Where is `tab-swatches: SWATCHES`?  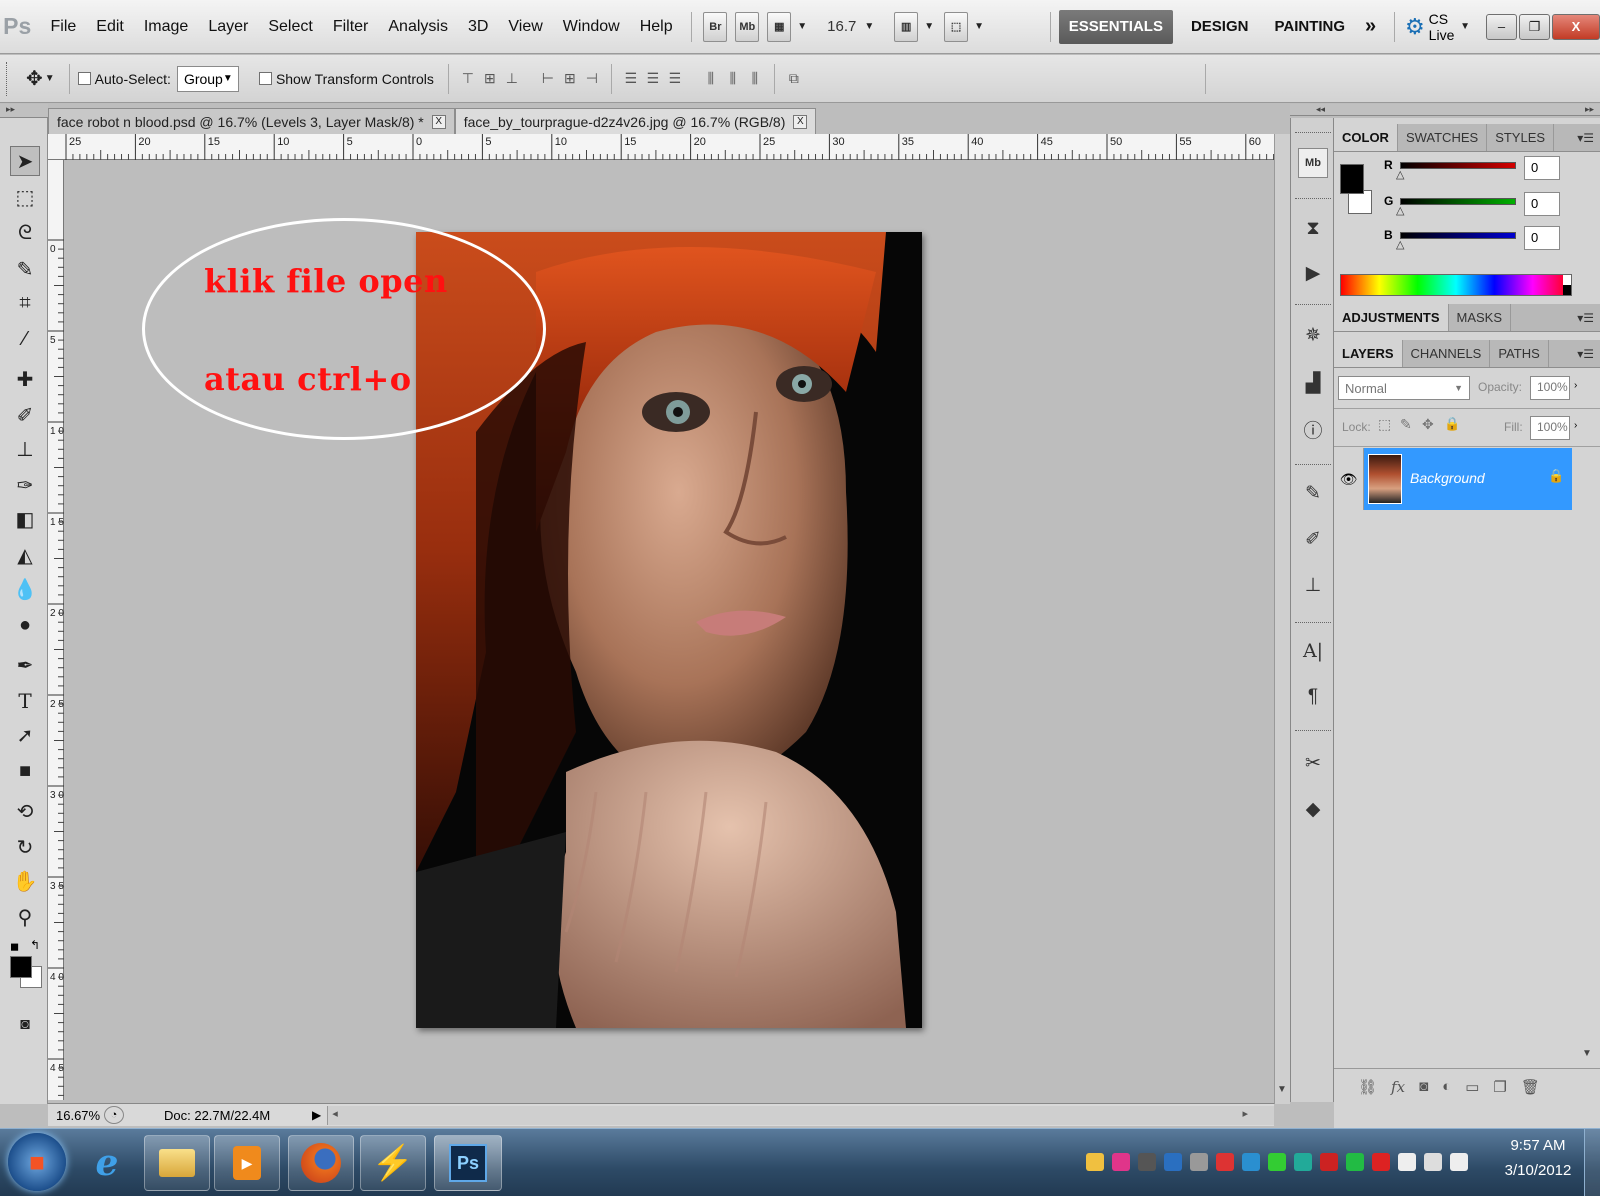
tab-swatches: SWATCHES is located at coordinates (1443, 137).